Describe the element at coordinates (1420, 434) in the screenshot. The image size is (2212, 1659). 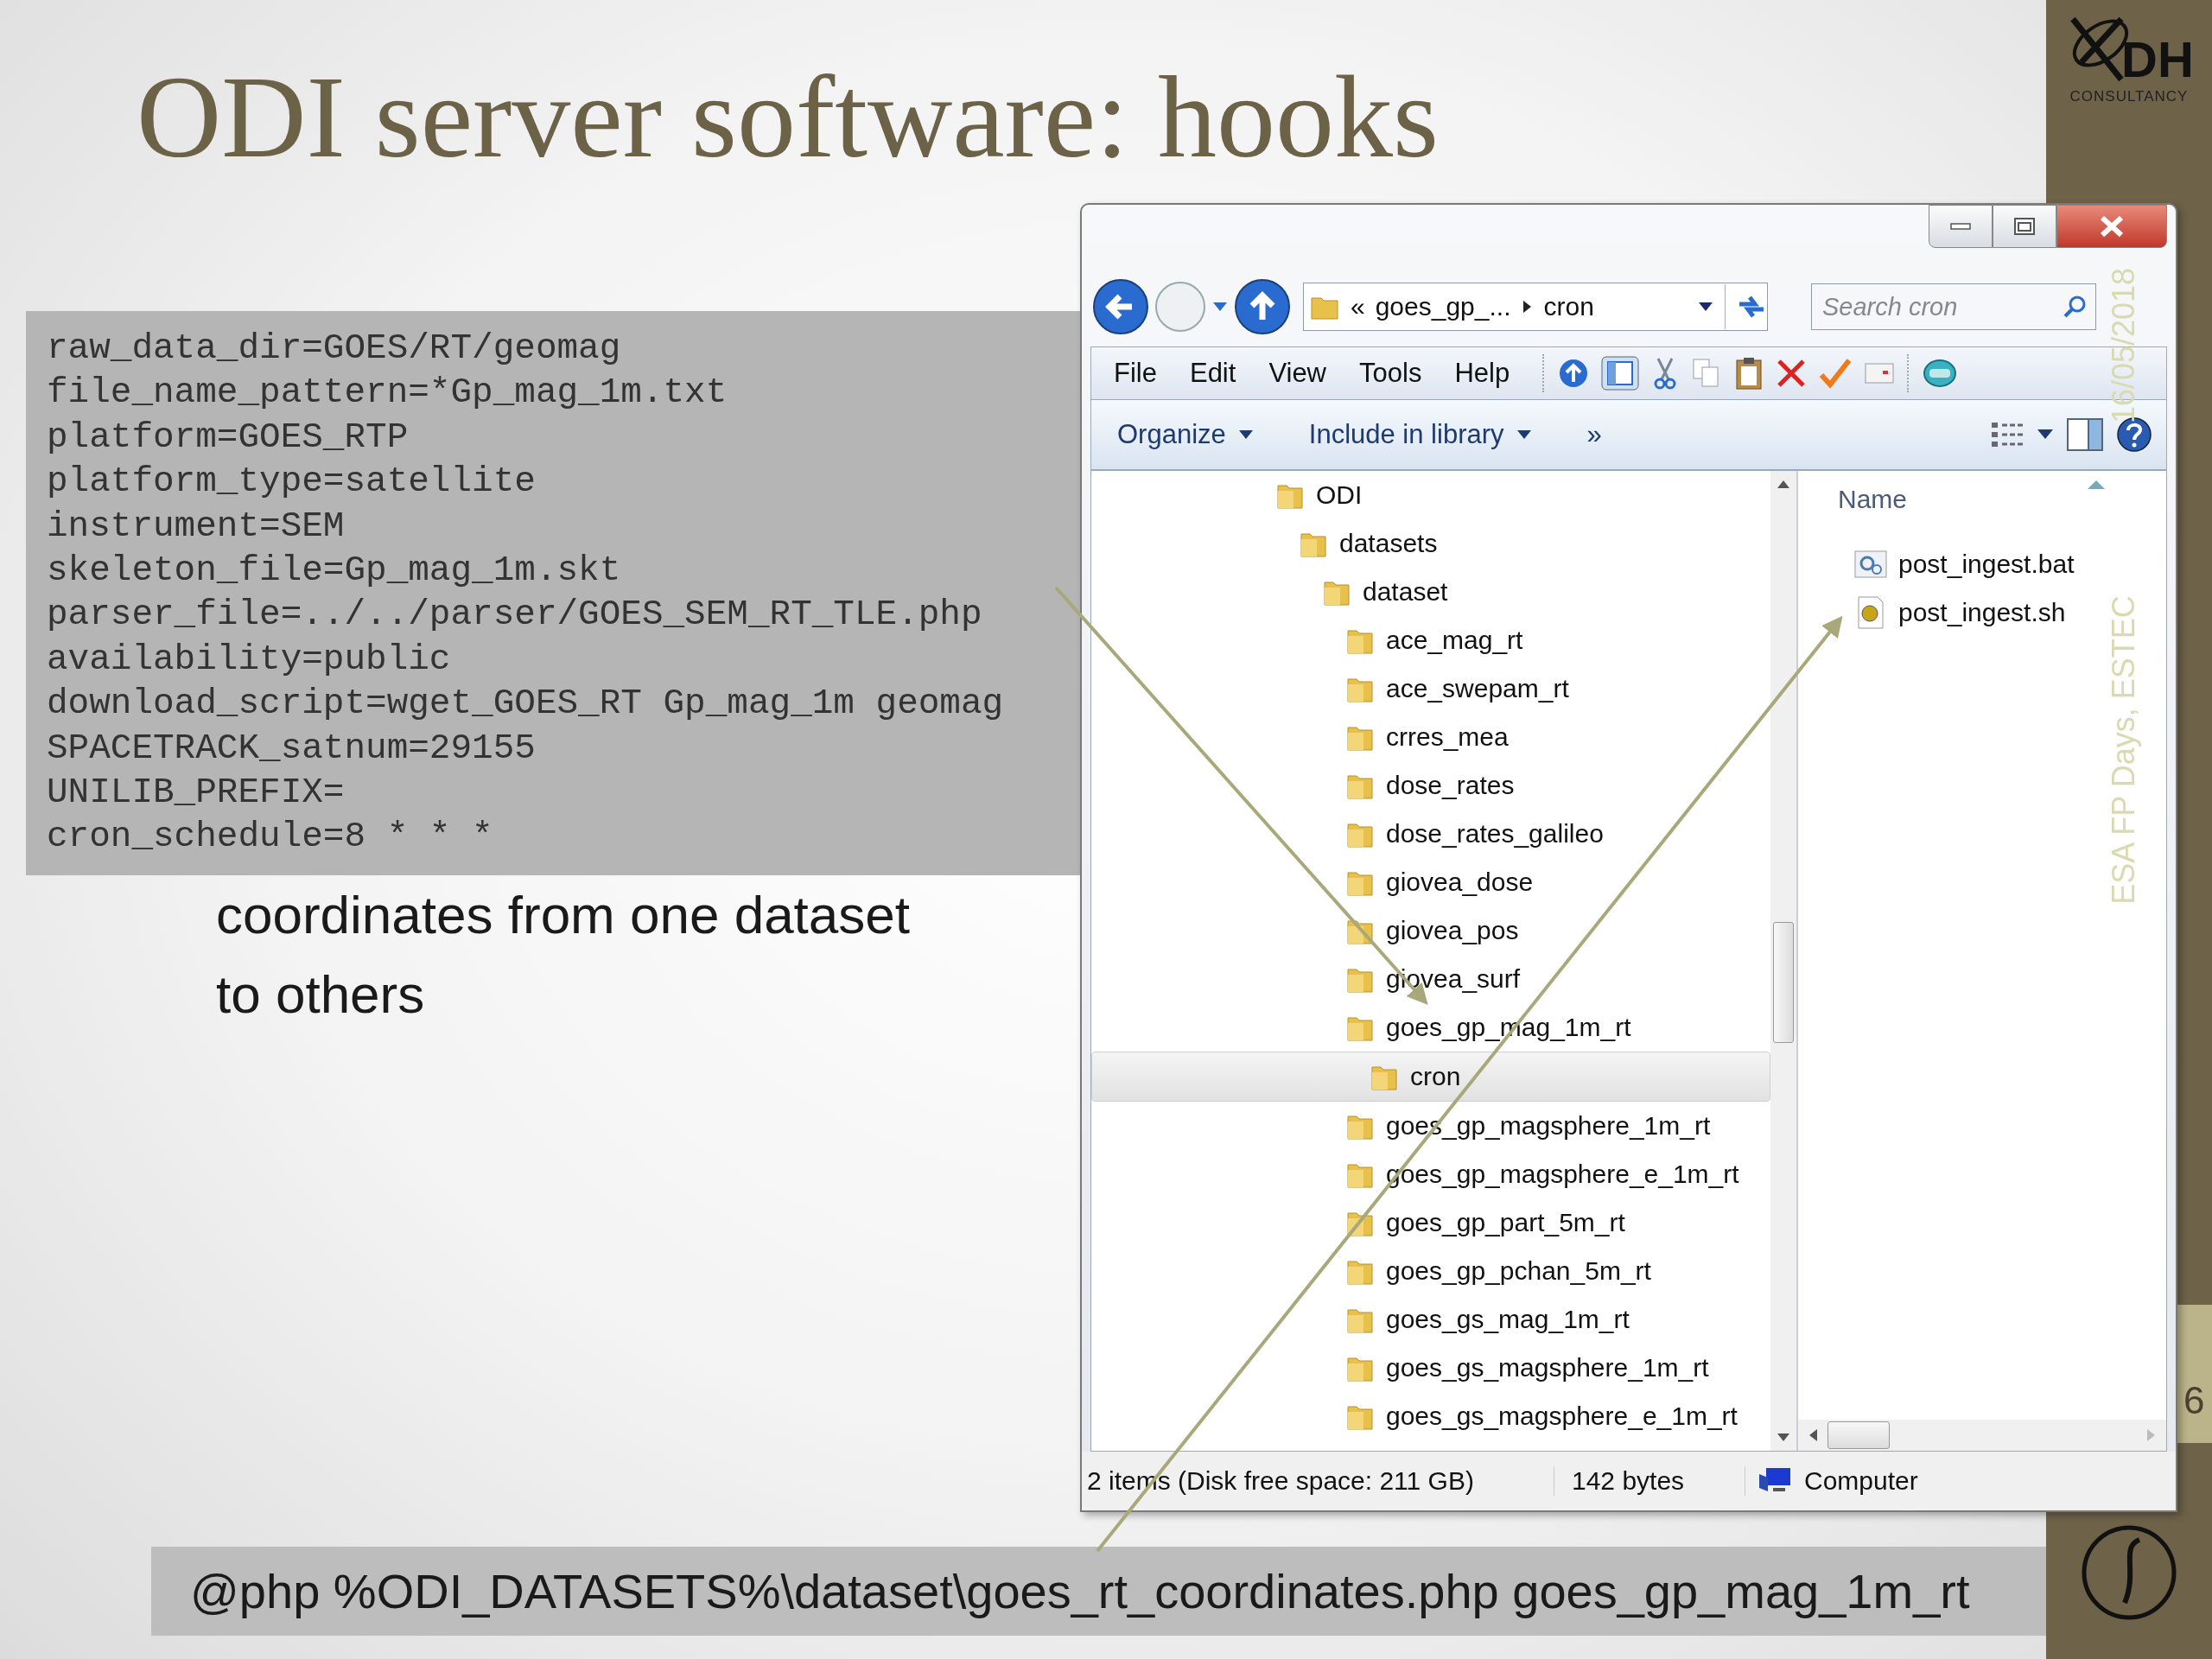
I see `command-button: Include in library` at that location.